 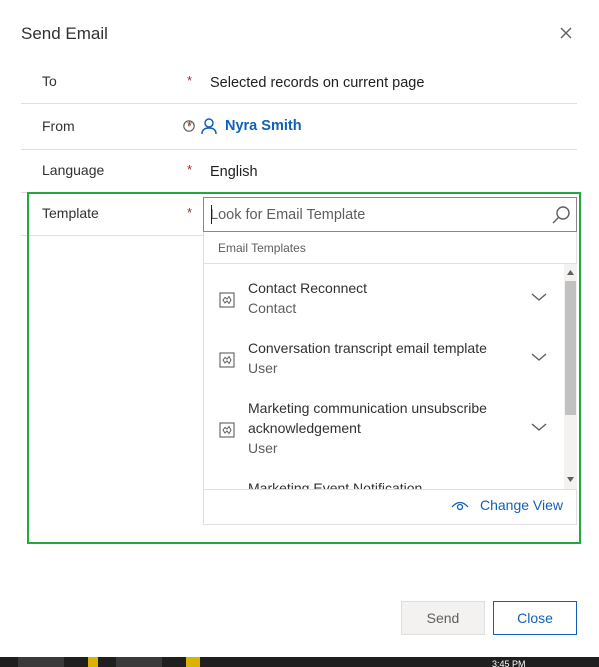 What do you see at coordinates (384, 476) in the screenshot?
I see `template-list-item: Marketing Event Notification` at bounding box center [384, 476].